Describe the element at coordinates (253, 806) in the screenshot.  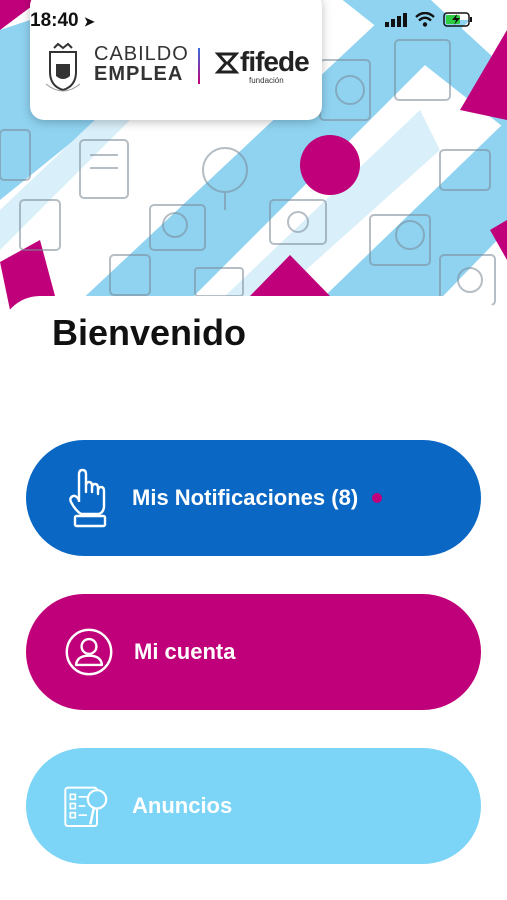
I see `ads-button: Anuncios` at that location.